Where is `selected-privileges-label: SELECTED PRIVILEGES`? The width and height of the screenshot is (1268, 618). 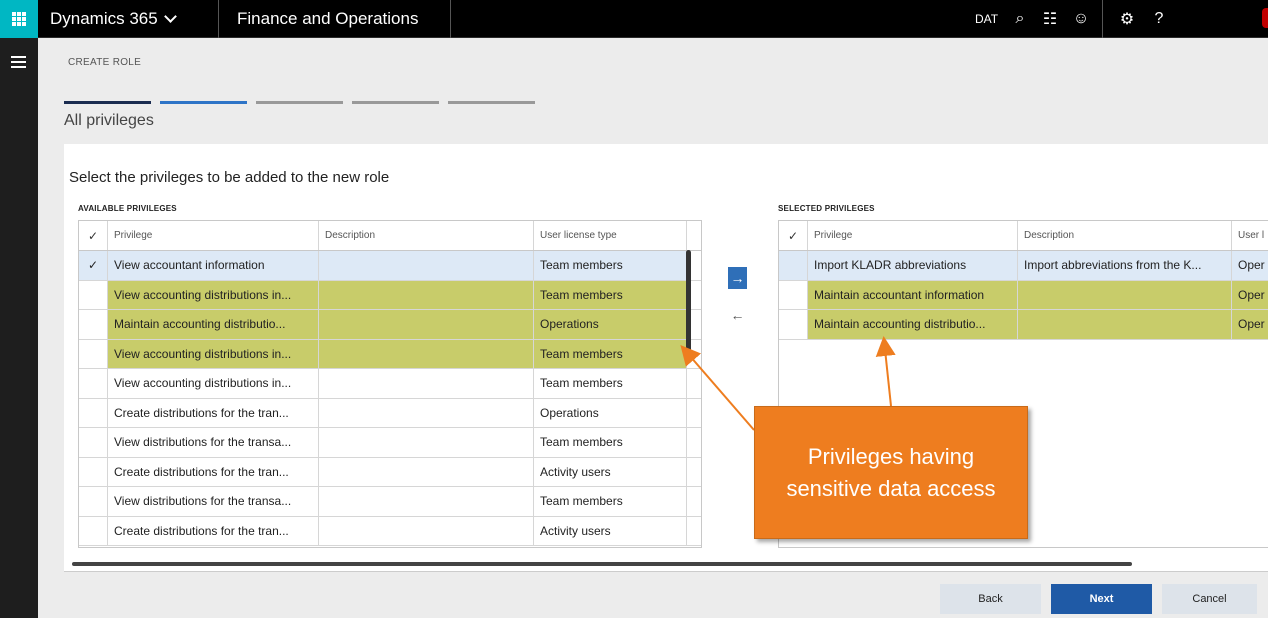
selected-privileges-label: SELECTED PRIVILEGES is located at coordinates (826, 208).